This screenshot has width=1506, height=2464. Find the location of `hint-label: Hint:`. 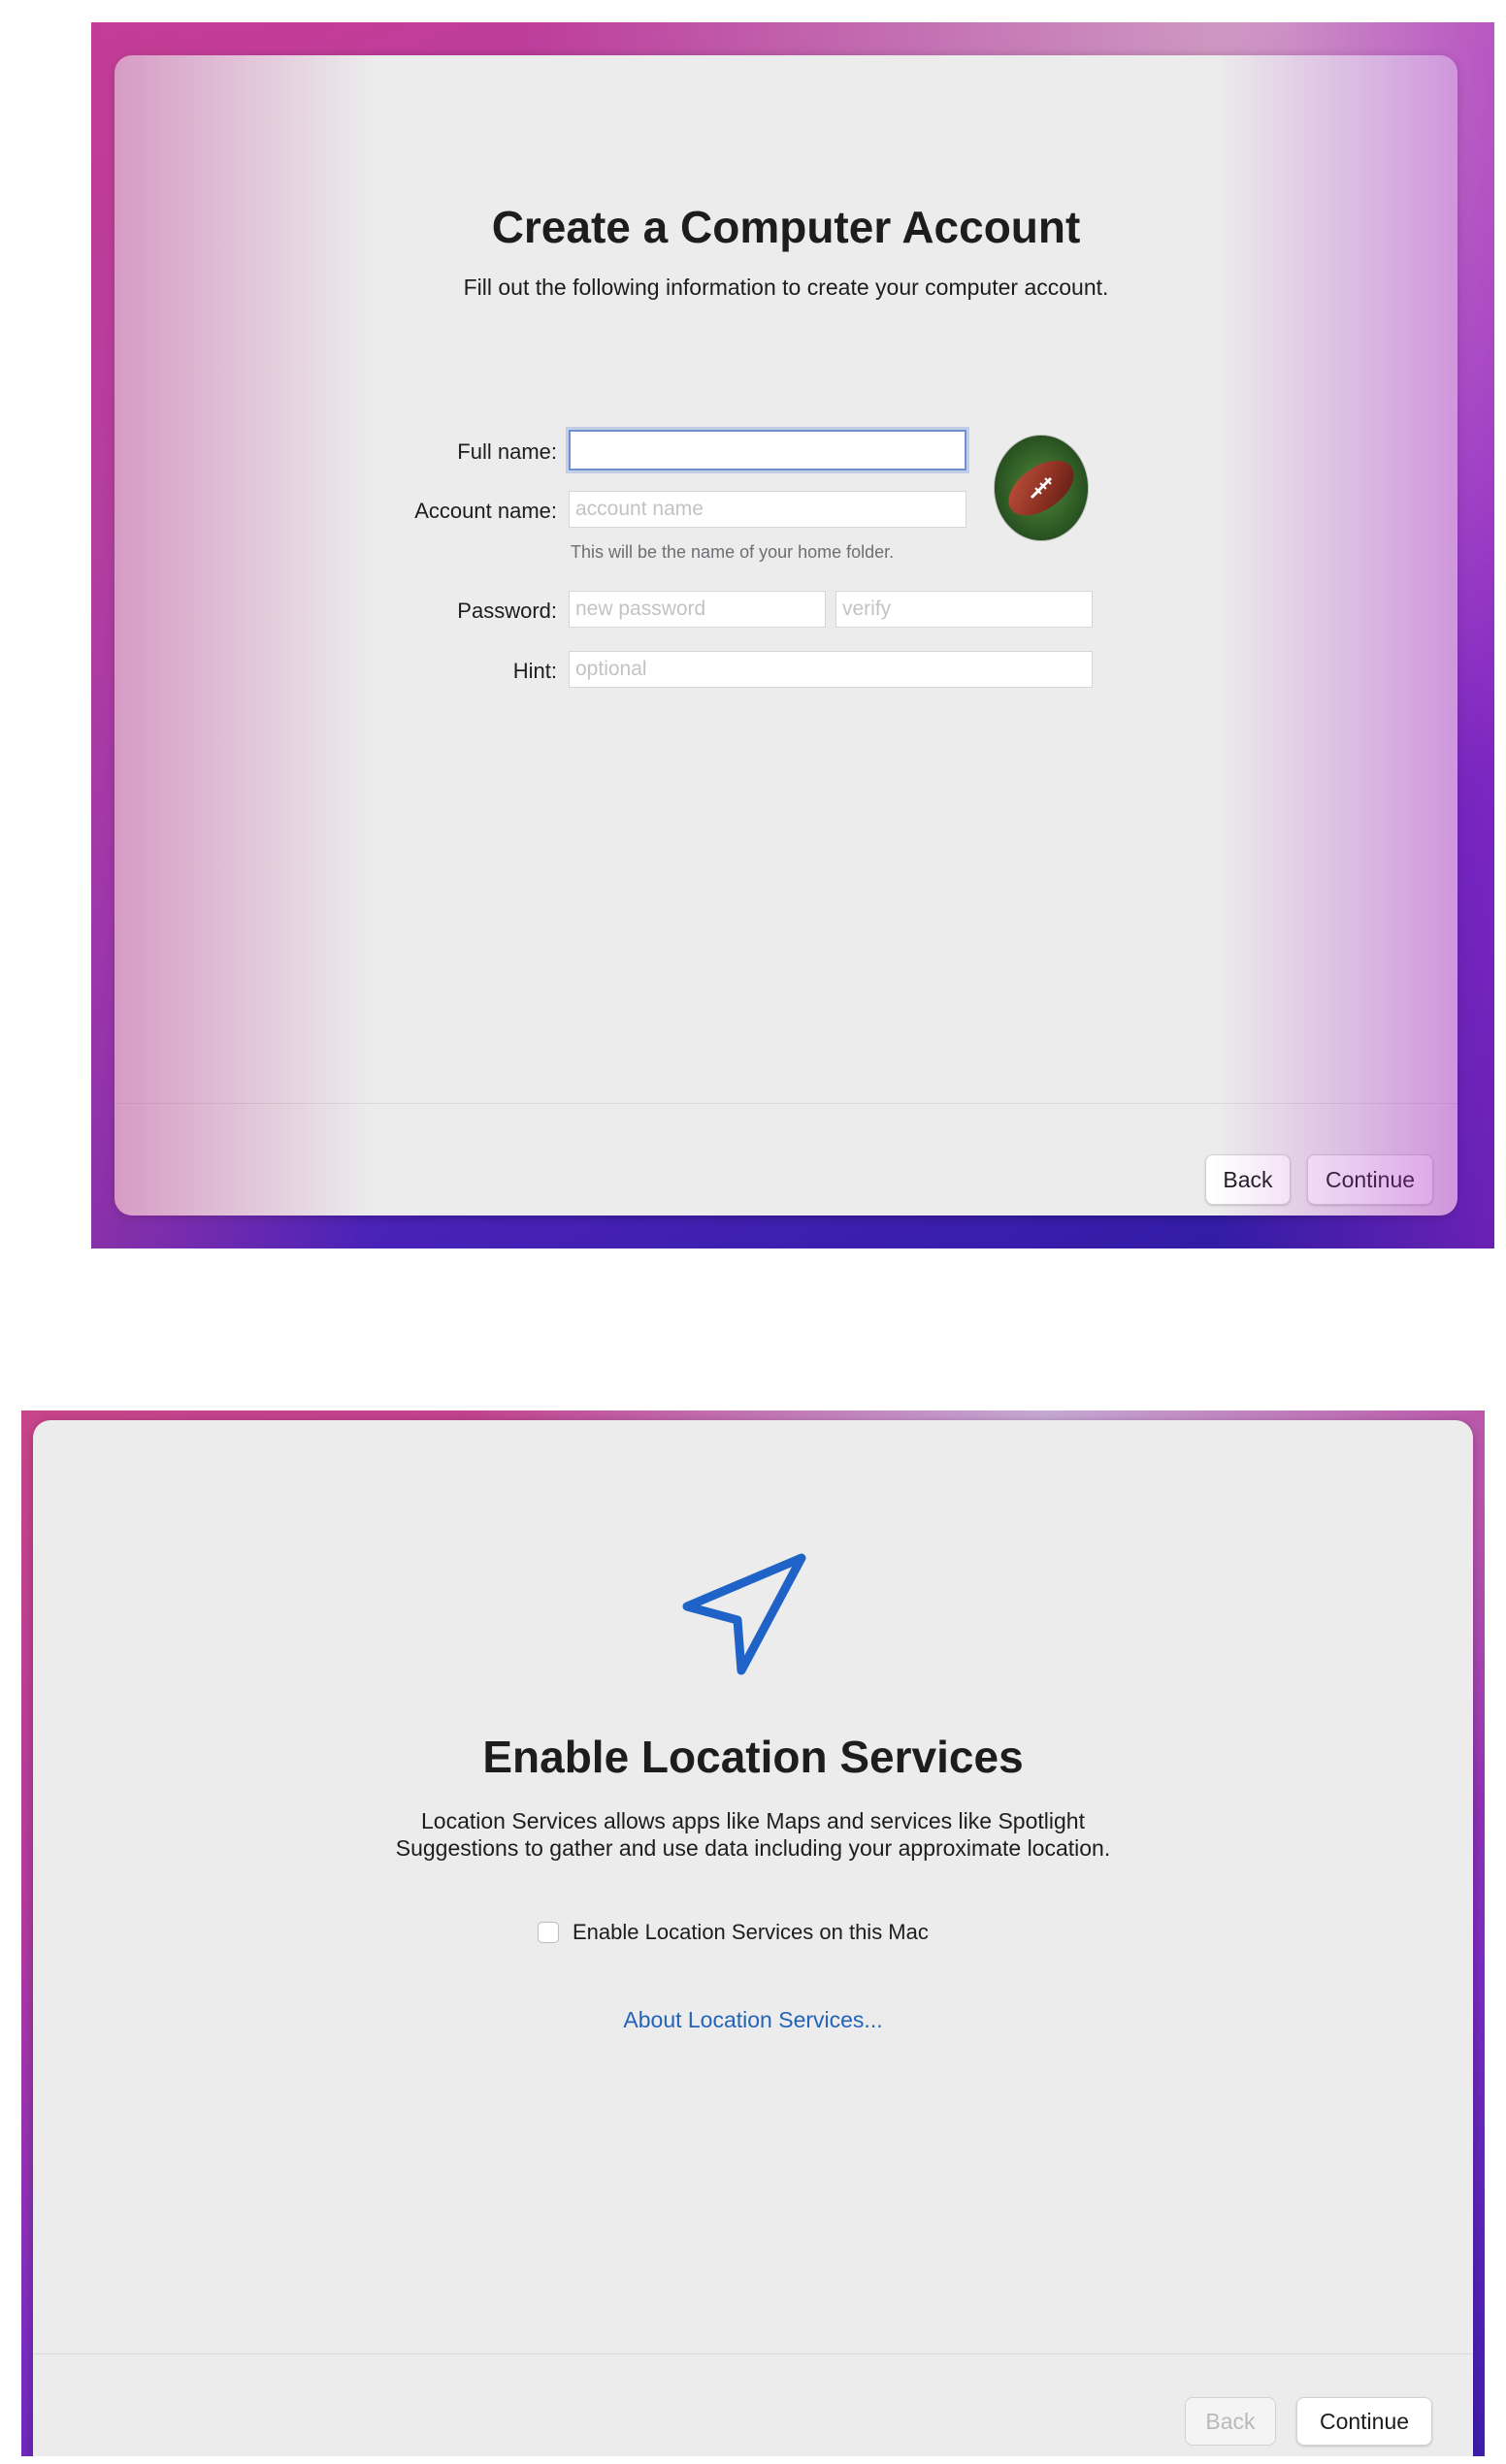

hint-label: Hint: is located at coordinates (534, 671).